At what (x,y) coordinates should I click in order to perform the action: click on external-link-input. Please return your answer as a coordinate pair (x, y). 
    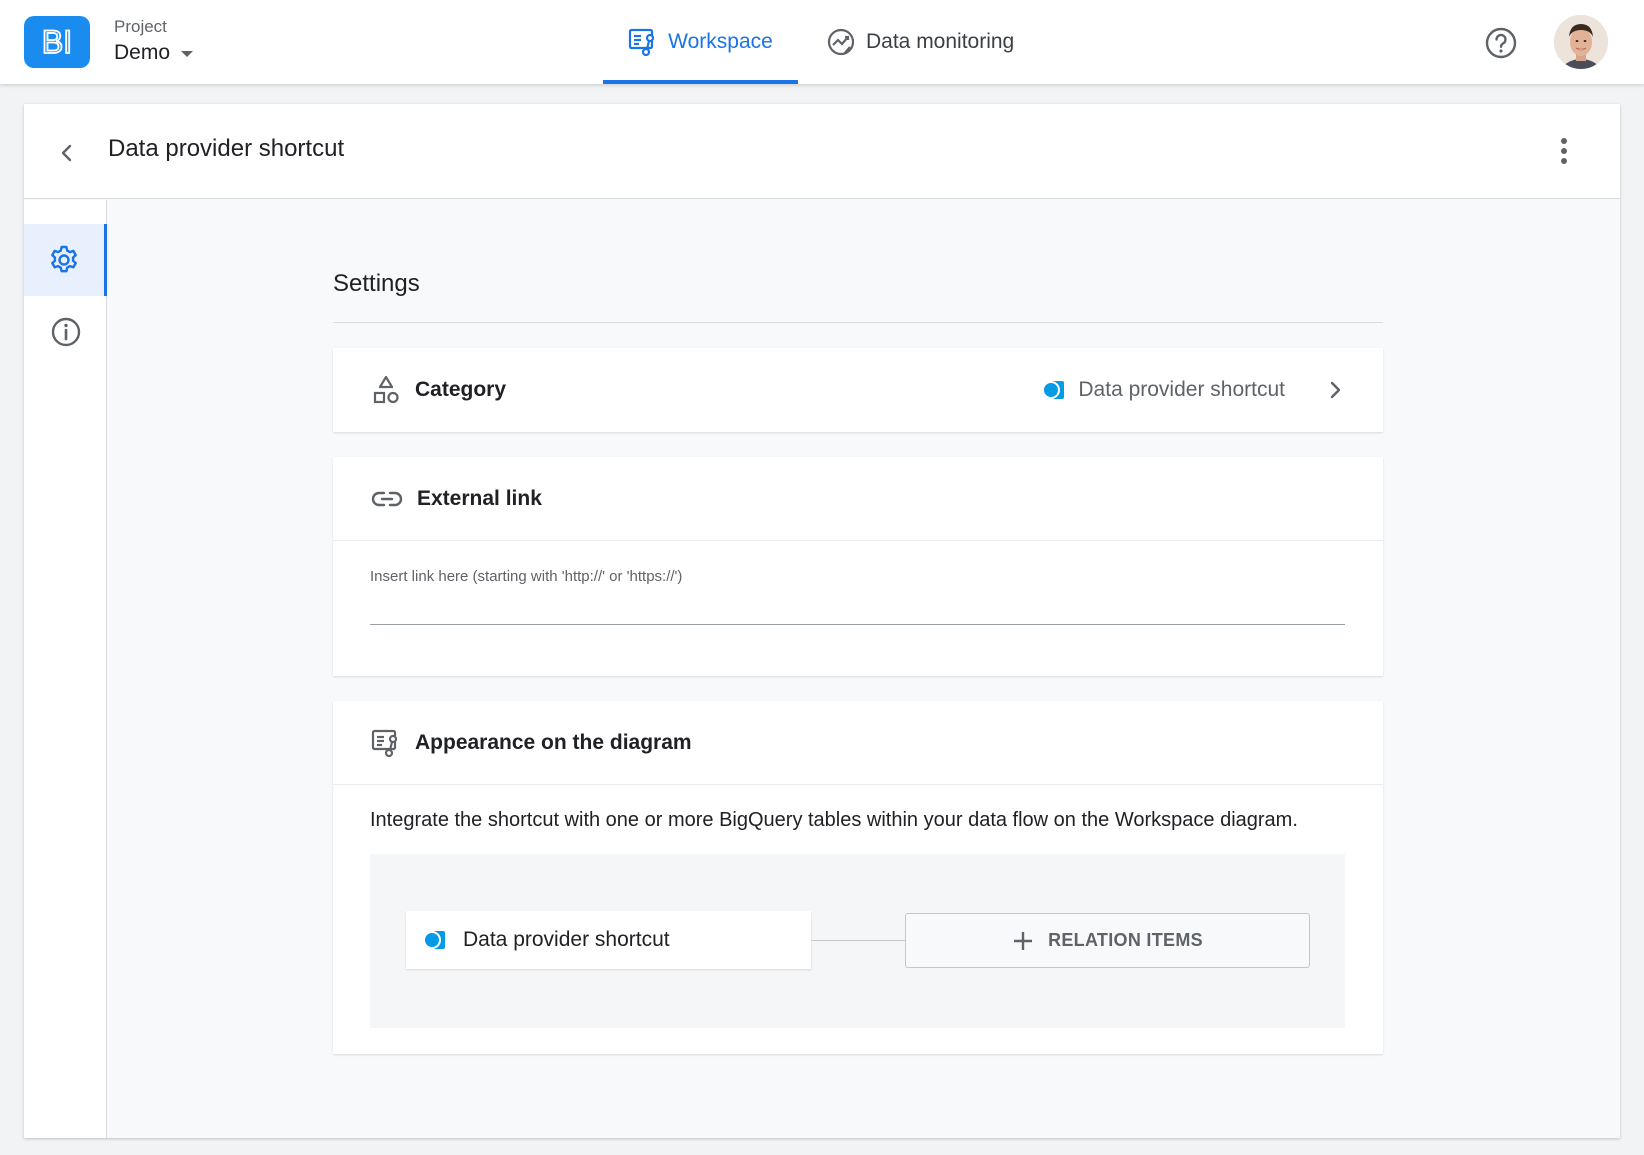
    Looking at the image, I should click on (857, 594).